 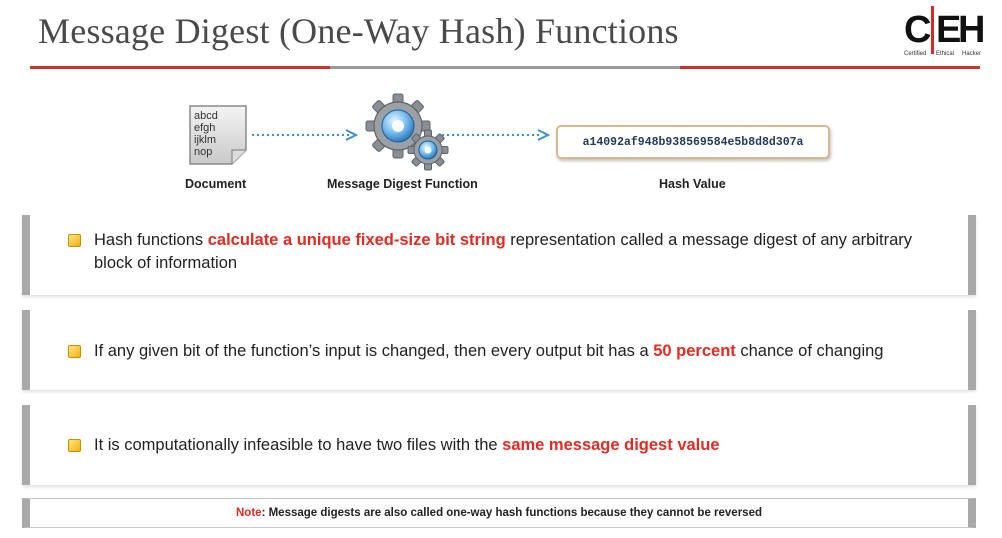 What do you see at coordinates (358, 31) in the screenshot?
I see `page-title: Message Digest (One-Way Hash) Functions` at bounding box center [358, 31].